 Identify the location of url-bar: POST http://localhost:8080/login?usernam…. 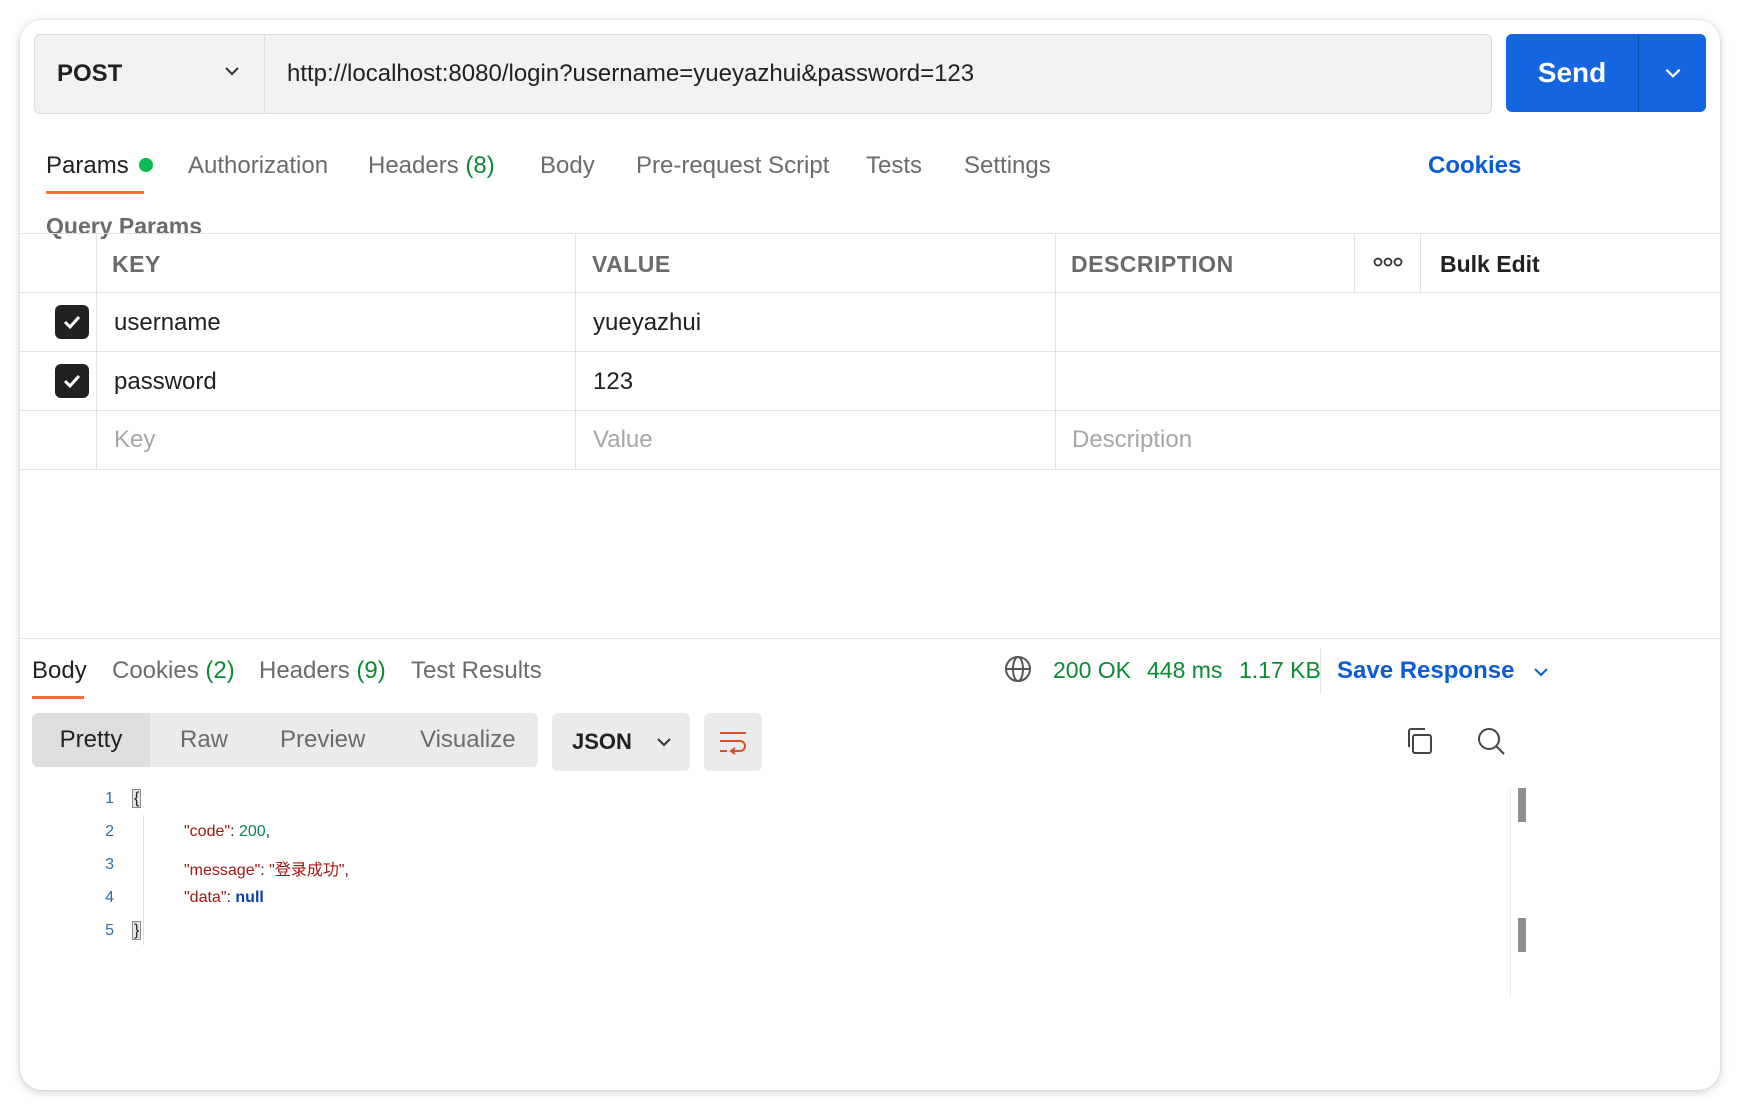
(763, 74).